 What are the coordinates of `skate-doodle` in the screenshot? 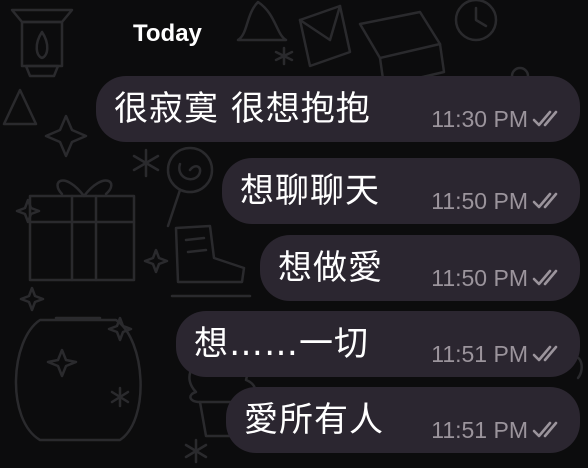 It's located at (211, 261).